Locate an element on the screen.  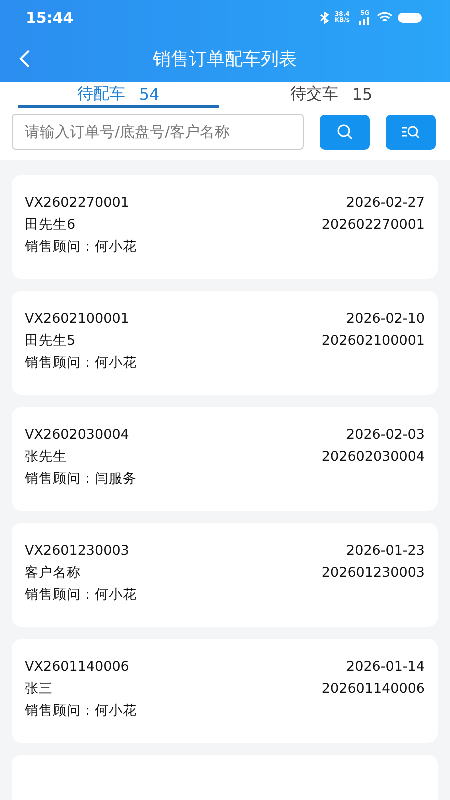
list-search-icon is located at coordinates (411, 132).